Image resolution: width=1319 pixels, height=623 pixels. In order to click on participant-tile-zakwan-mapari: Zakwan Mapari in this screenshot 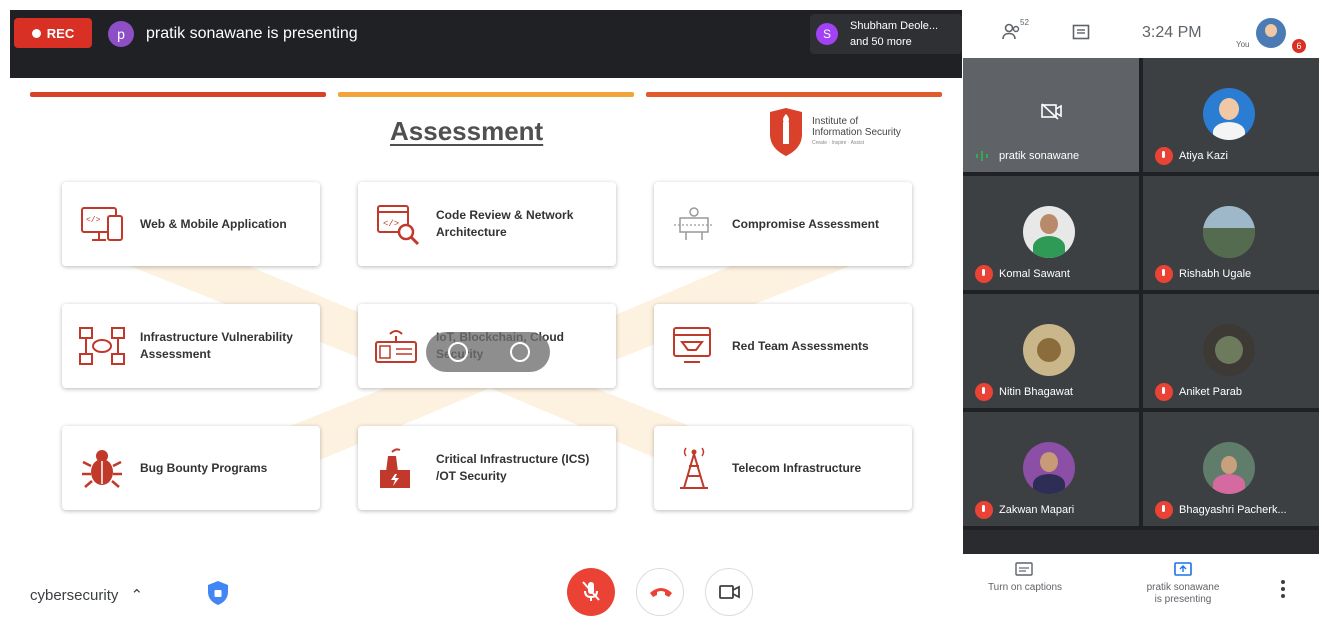, I will do `click(1051, 469)`.